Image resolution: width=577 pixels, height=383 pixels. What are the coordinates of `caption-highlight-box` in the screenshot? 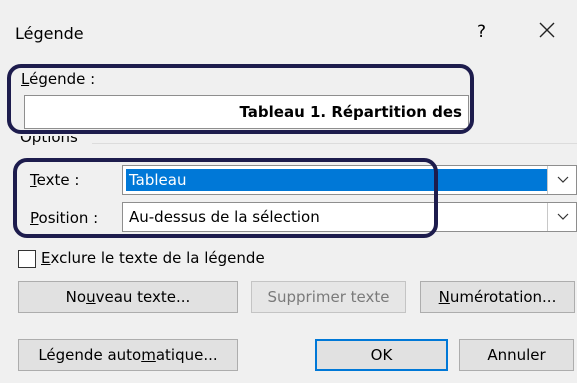 It's located at (240, 99).